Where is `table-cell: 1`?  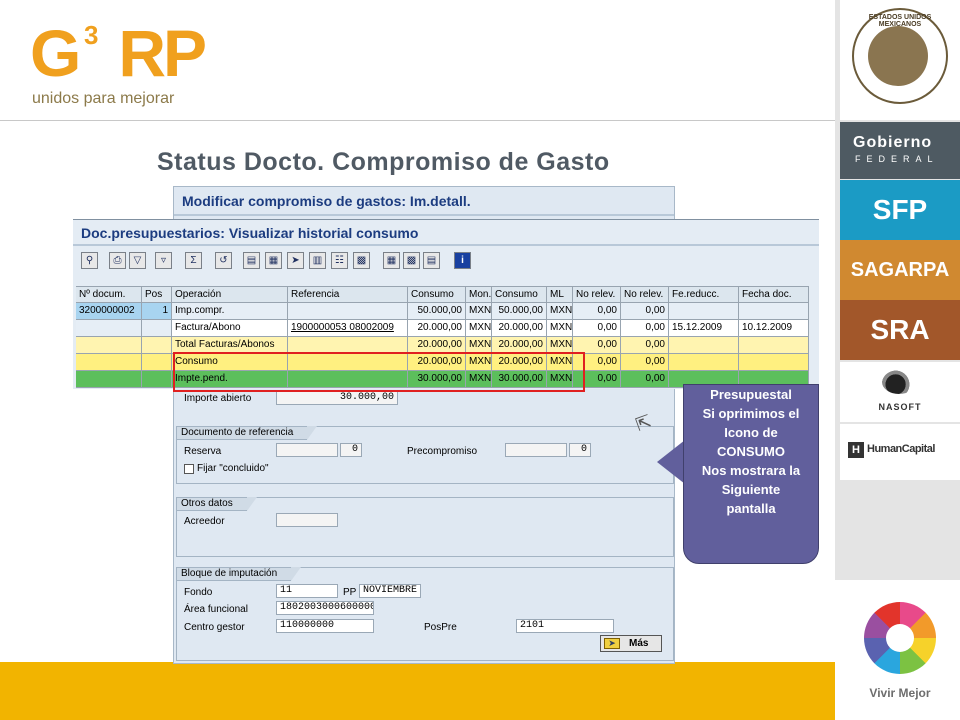
table-cell: 1 is located at coordinates (157, 311).